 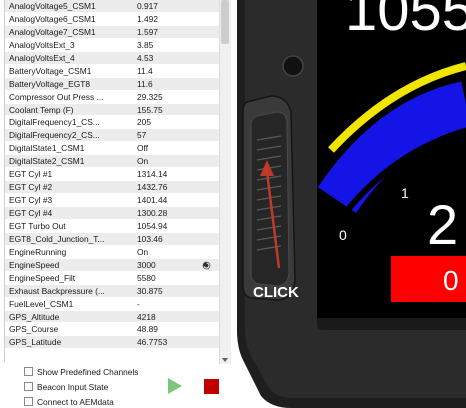 I want to click on click-annotation-label: CLICK, so click(x=276, y=292).